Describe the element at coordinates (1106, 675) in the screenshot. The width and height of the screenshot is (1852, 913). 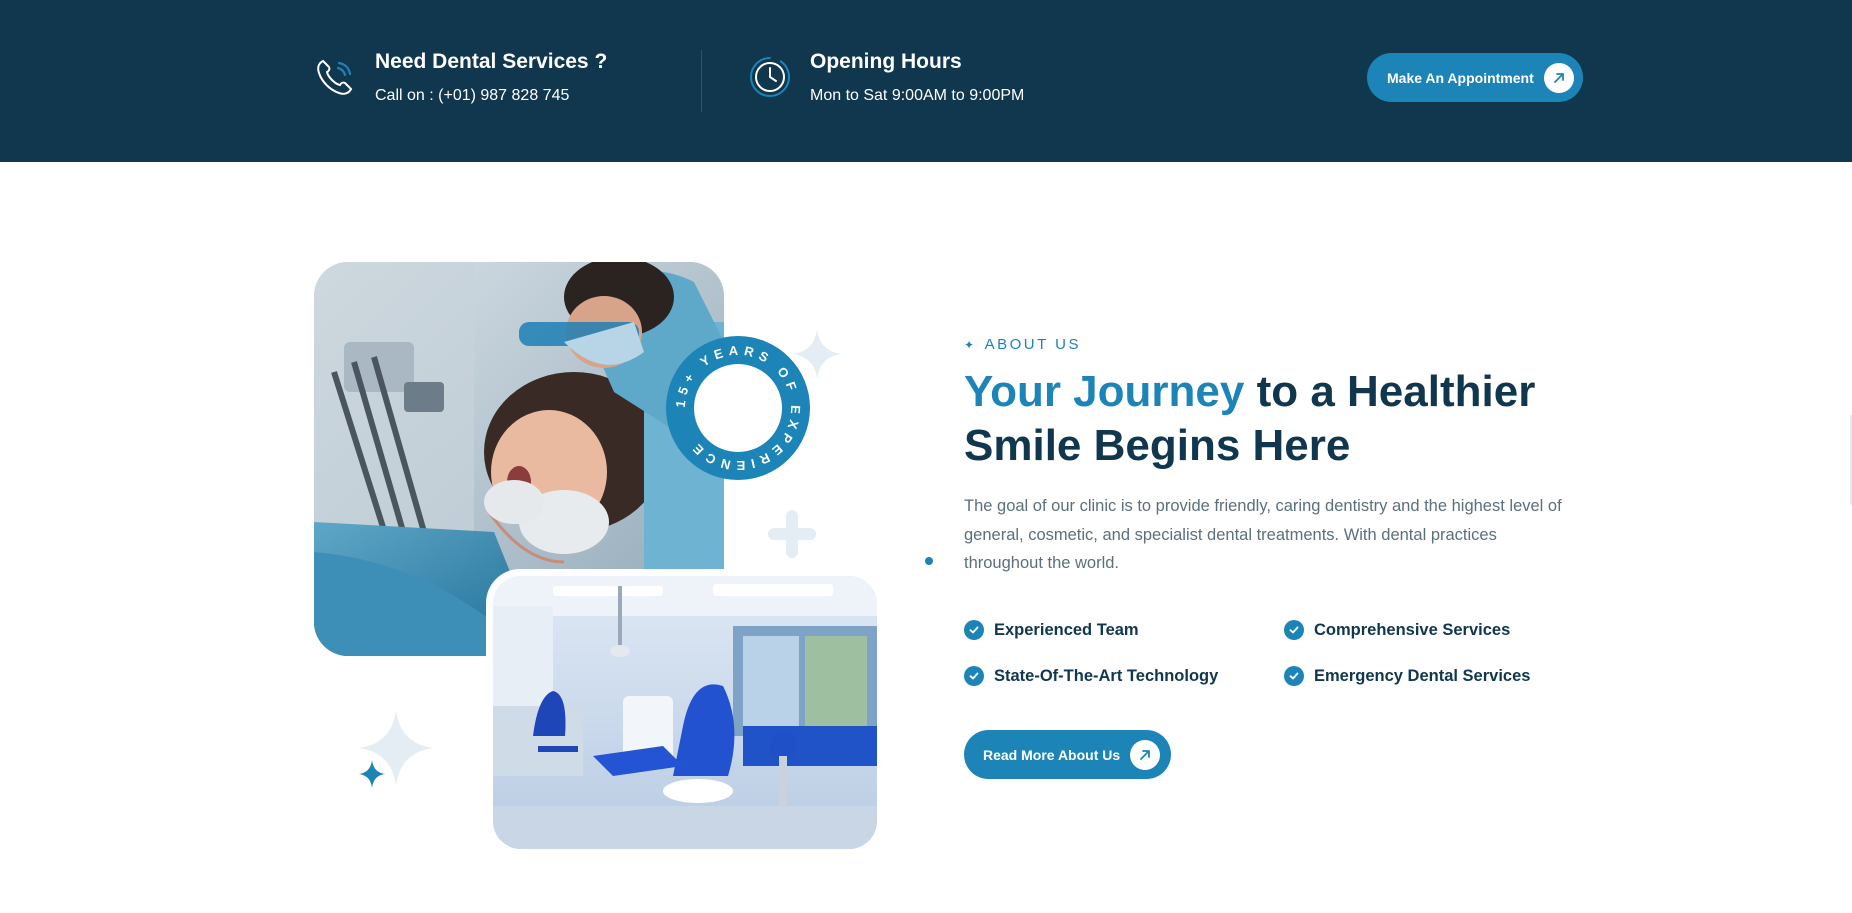
I see `feature-label: State-Of-The-Art Technology` at that location.